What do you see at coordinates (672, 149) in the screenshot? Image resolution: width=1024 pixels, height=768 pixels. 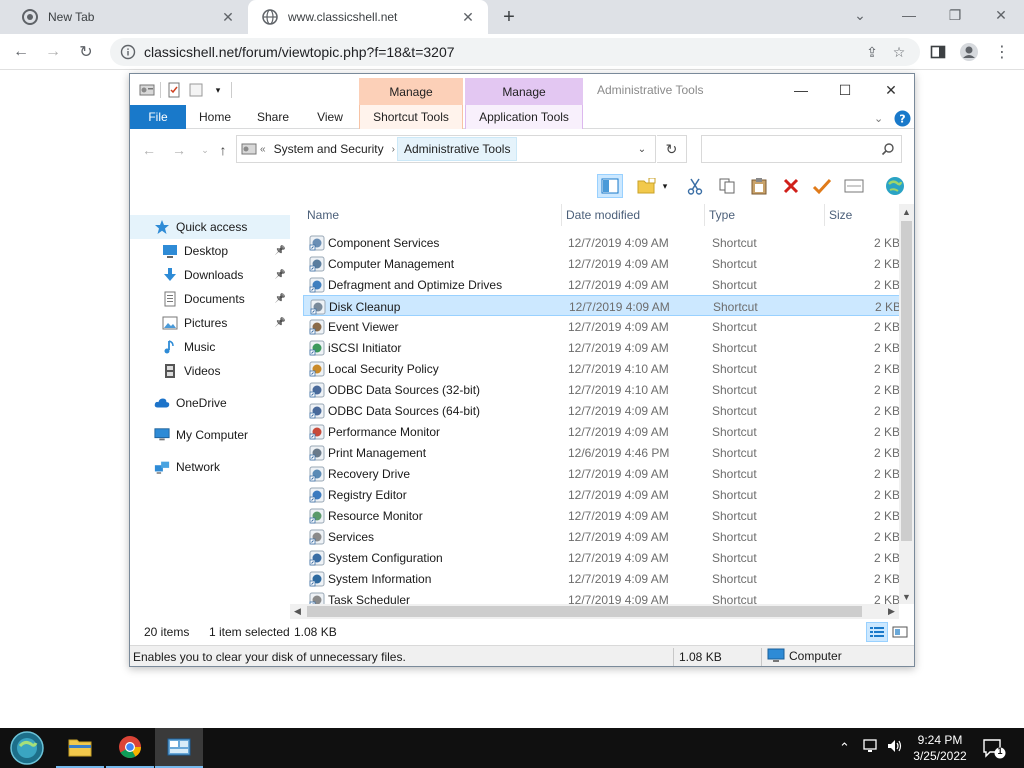 I see `refresh-icon: ↻` at bounding box center [672, 149].